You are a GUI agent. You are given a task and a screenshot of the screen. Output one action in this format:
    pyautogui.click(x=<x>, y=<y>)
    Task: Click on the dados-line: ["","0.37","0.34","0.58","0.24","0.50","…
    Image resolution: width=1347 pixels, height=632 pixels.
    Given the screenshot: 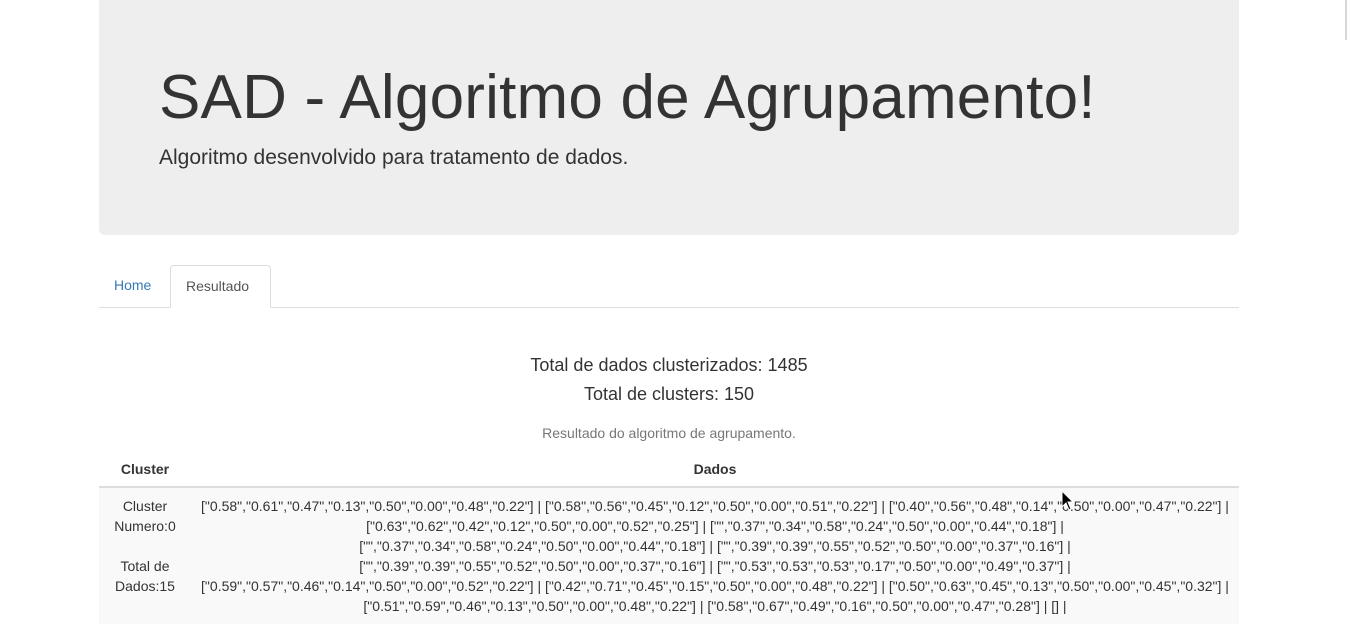 What is the action you would take?
    pyautogui.click(x=715, y=546)
    